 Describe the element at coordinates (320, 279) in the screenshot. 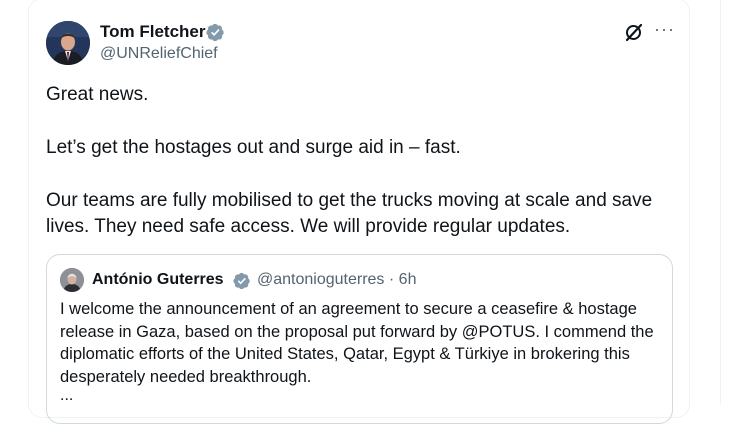

I see `quoted-author-handle: @antonioguterres` at that location.